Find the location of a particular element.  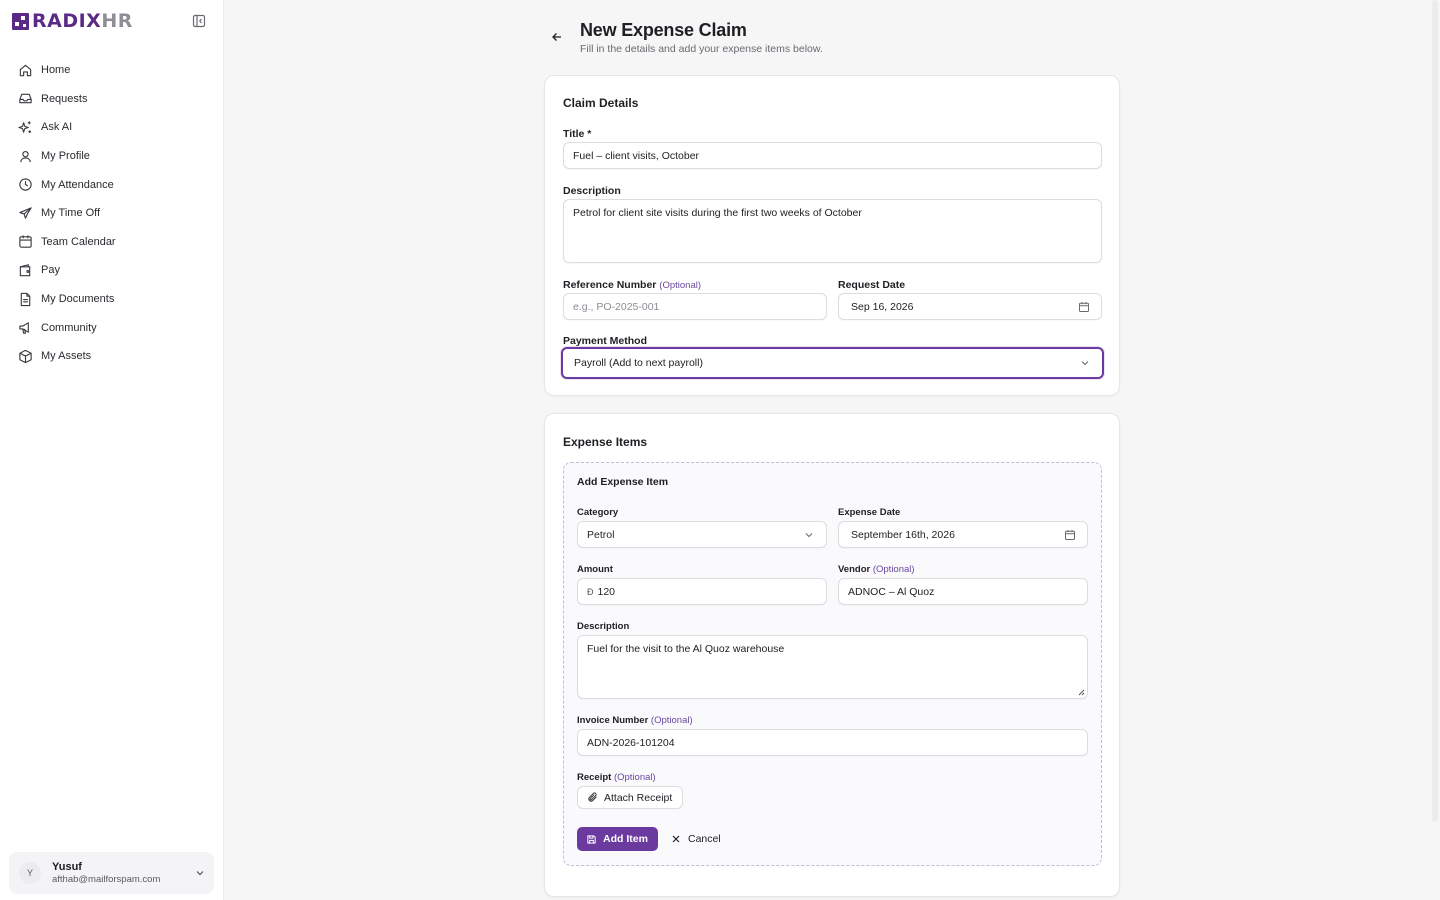

receipt-label: Receipt (Optional) is located at coordinates (616, 777).